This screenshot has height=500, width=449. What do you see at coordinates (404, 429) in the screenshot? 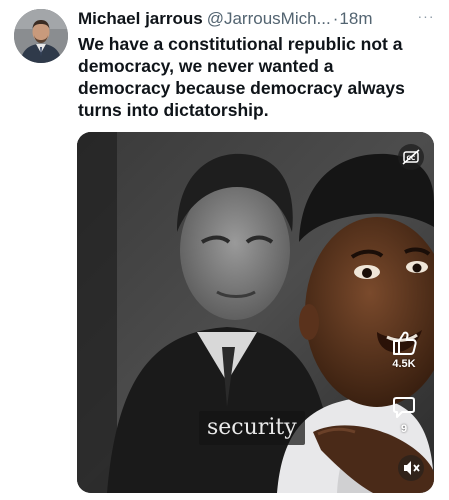
I see `comments-count: 9` at bounding box center [404, 429].